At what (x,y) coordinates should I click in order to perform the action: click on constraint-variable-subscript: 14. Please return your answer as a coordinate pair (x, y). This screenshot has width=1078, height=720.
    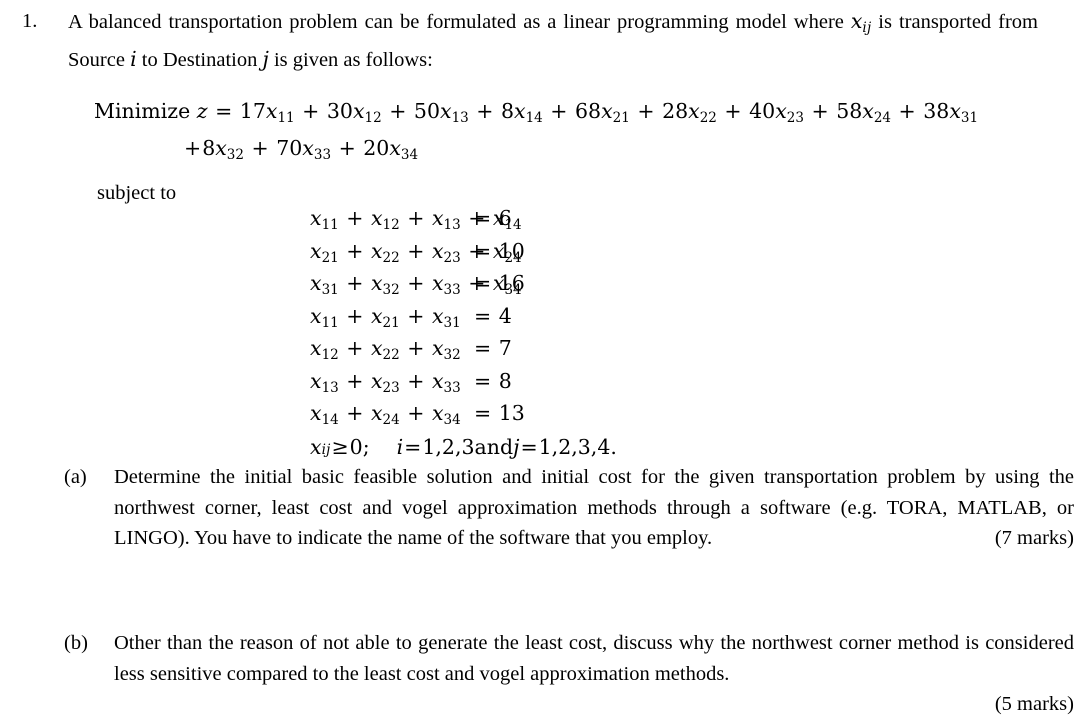
    Looking at the image, I should click on (330, 420).